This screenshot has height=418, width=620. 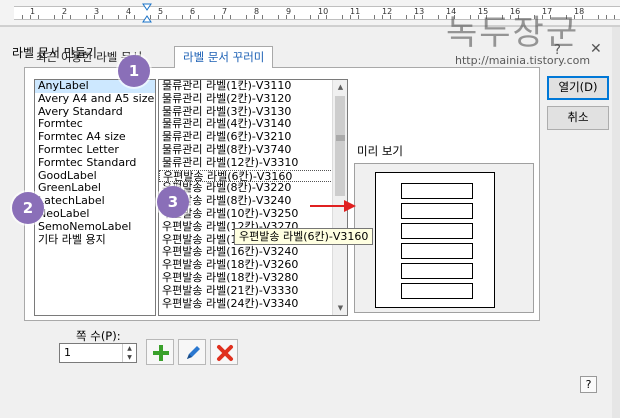 What do you see at coordinates (95, 214) in the screenshot?
I see `list-item: NeoLabel` at bounding box center [95, 214].